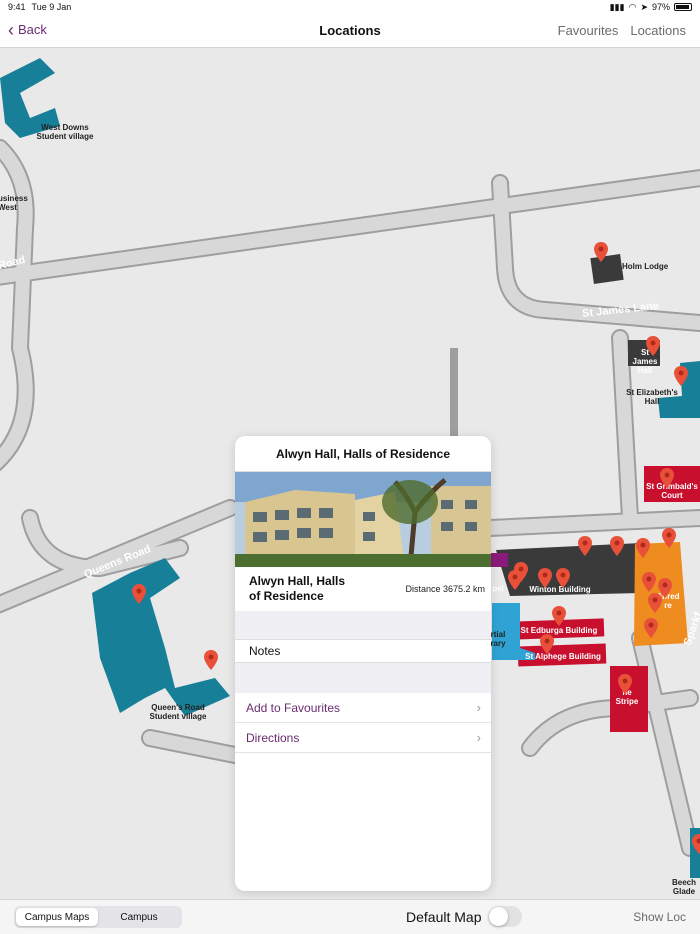  I want to click on wifi-icon: ◠, so click(632, 6).